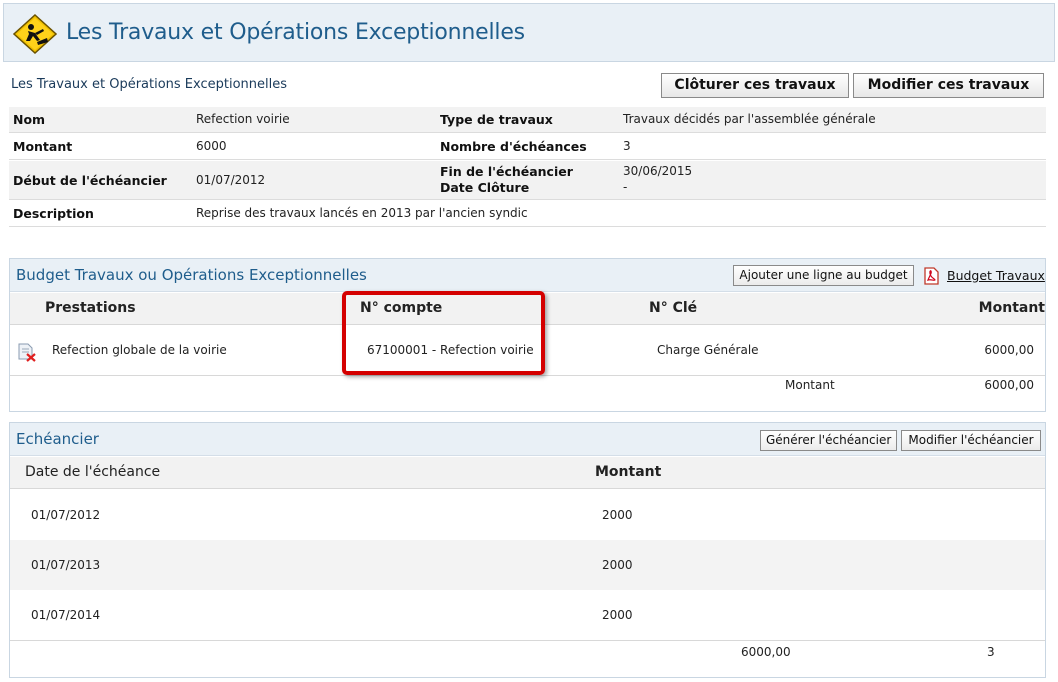  Describe the element at coordinates (66, 565) in the screenshot. I see `echeance-date: 01/07/2013` at that location.